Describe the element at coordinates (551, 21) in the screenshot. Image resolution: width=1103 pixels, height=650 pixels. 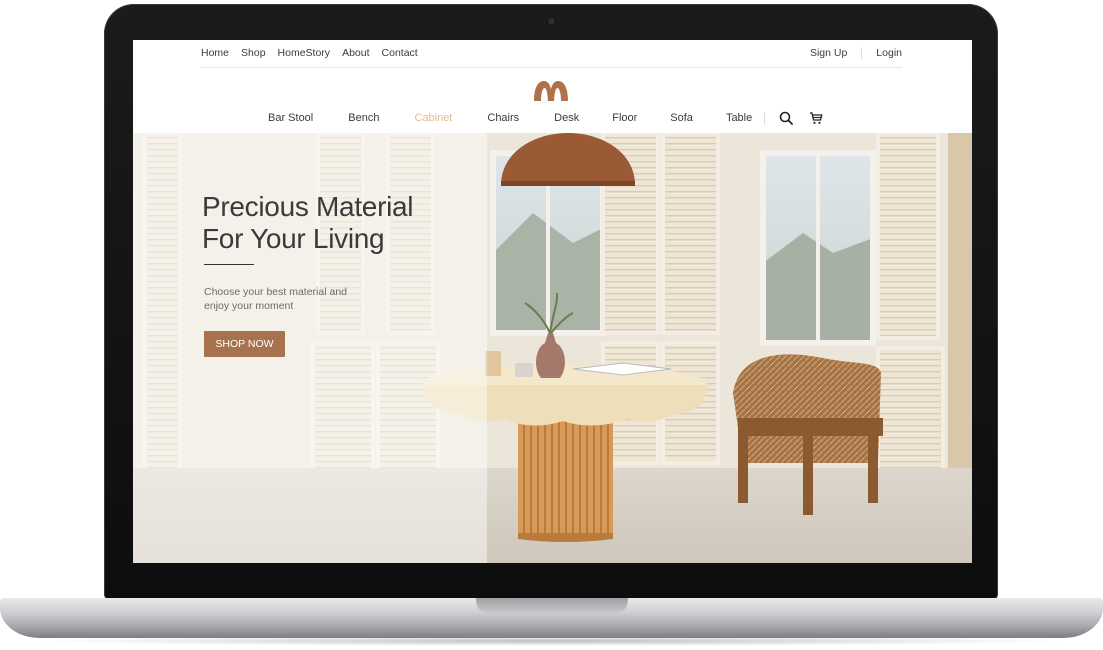
I see `webcam-icon` at that location.